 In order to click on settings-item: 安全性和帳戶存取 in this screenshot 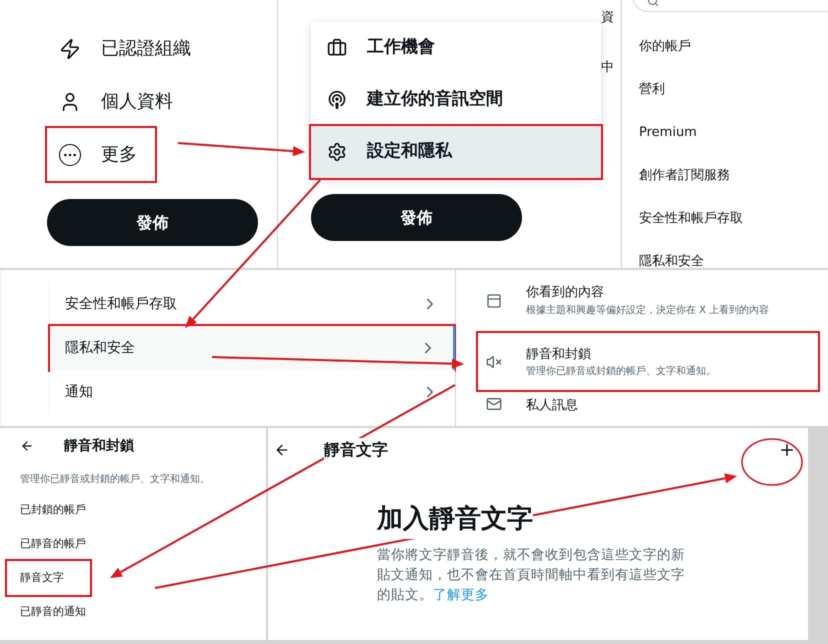, I will do `click(691, 229)`.